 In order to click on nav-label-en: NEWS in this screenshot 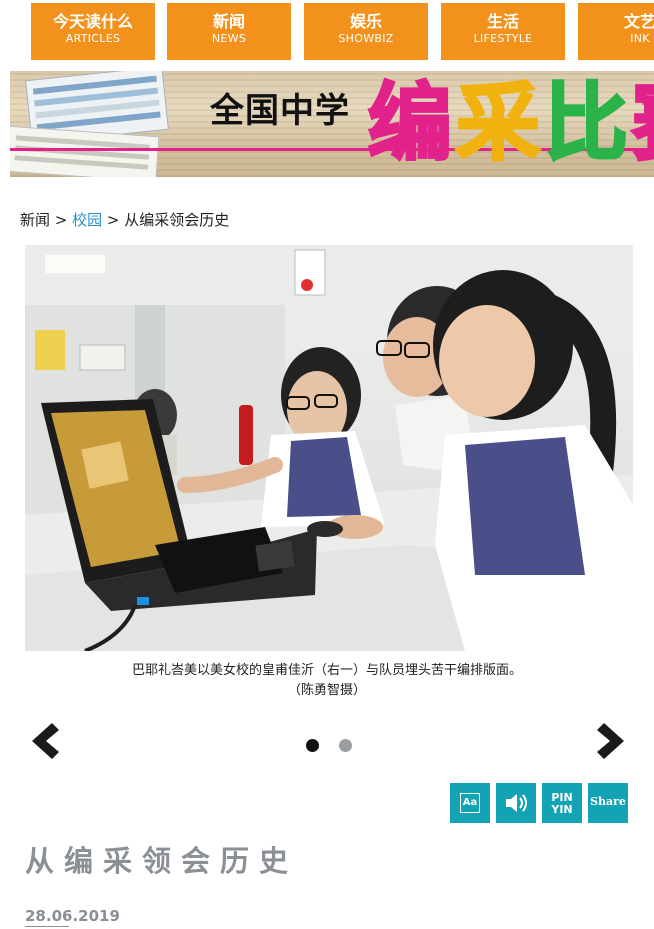, I will do `click(229, 38)`.